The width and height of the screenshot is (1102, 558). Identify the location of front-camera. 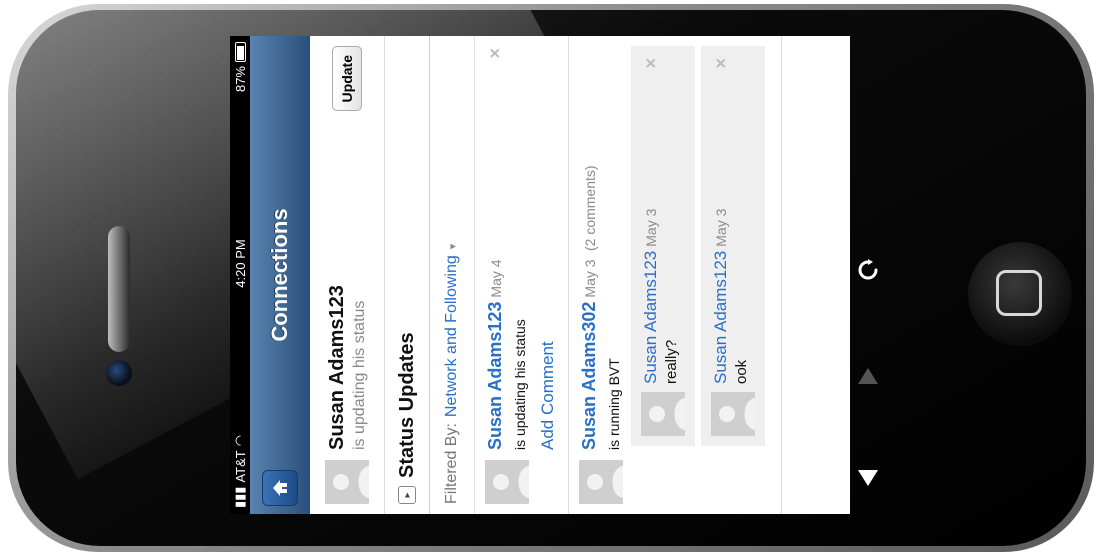
(119, 373).